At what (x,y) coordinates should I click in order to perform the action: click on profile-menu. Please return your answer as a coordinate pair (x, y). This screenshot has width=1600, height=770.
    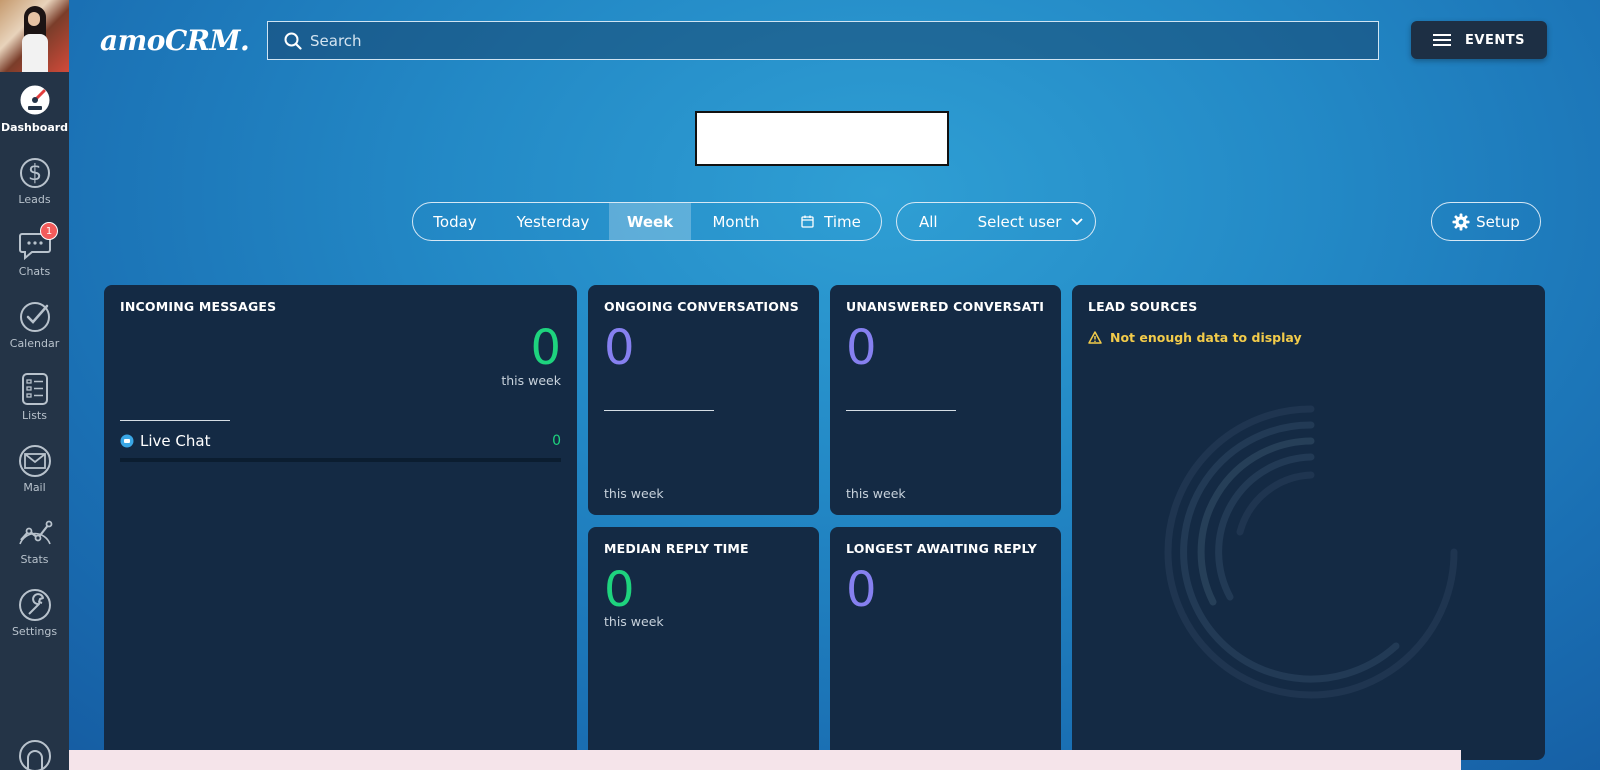
    Looking at the image, I should click on (34, 744).